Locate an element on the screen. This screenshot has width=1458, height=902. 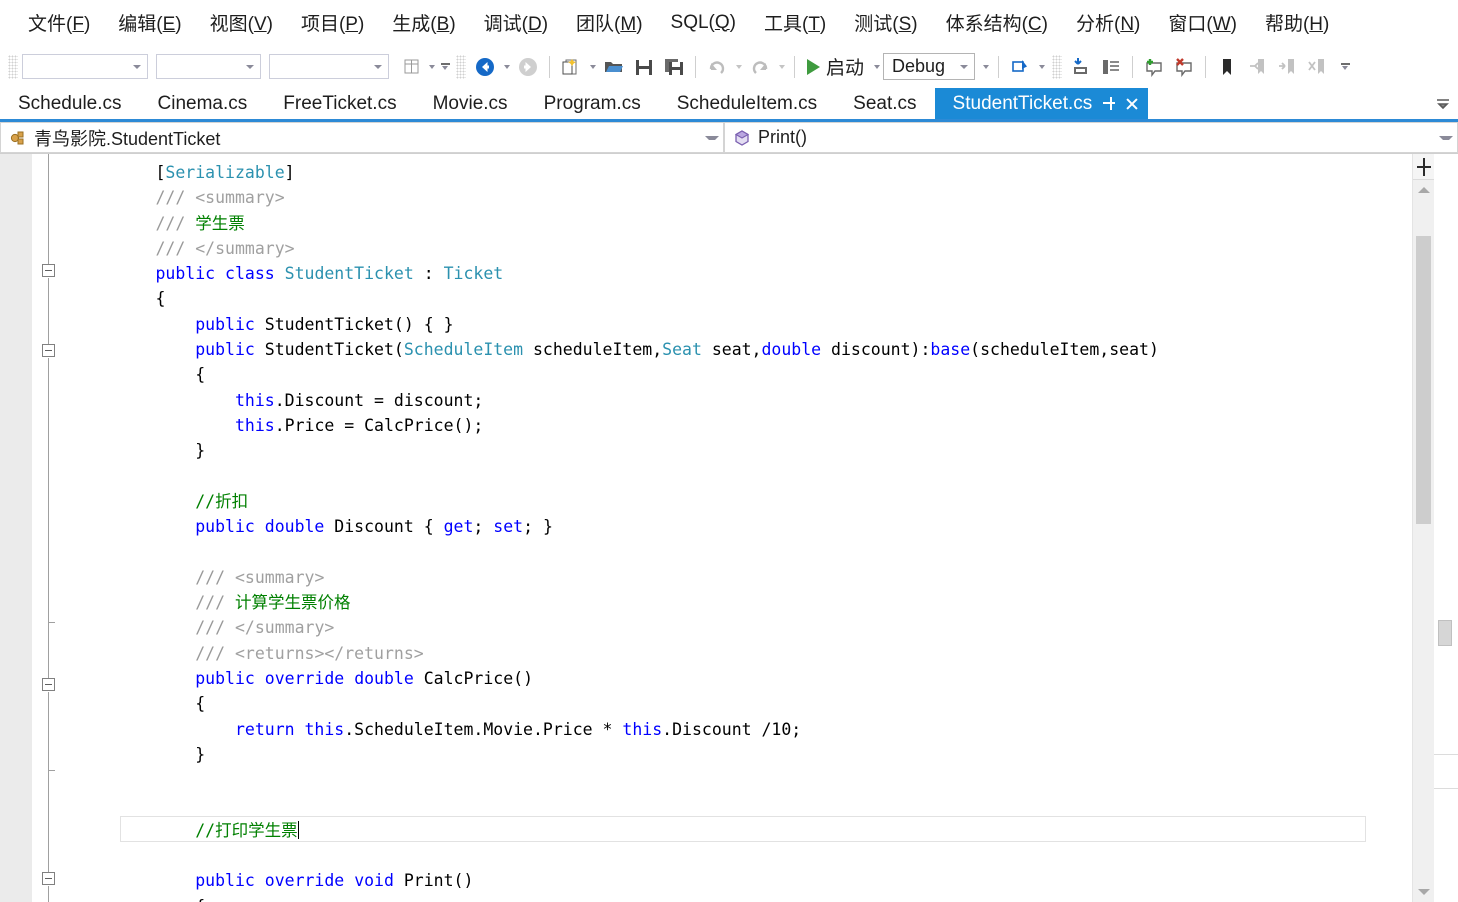
pin-tab-icon is located at coordinates (1110, 104).